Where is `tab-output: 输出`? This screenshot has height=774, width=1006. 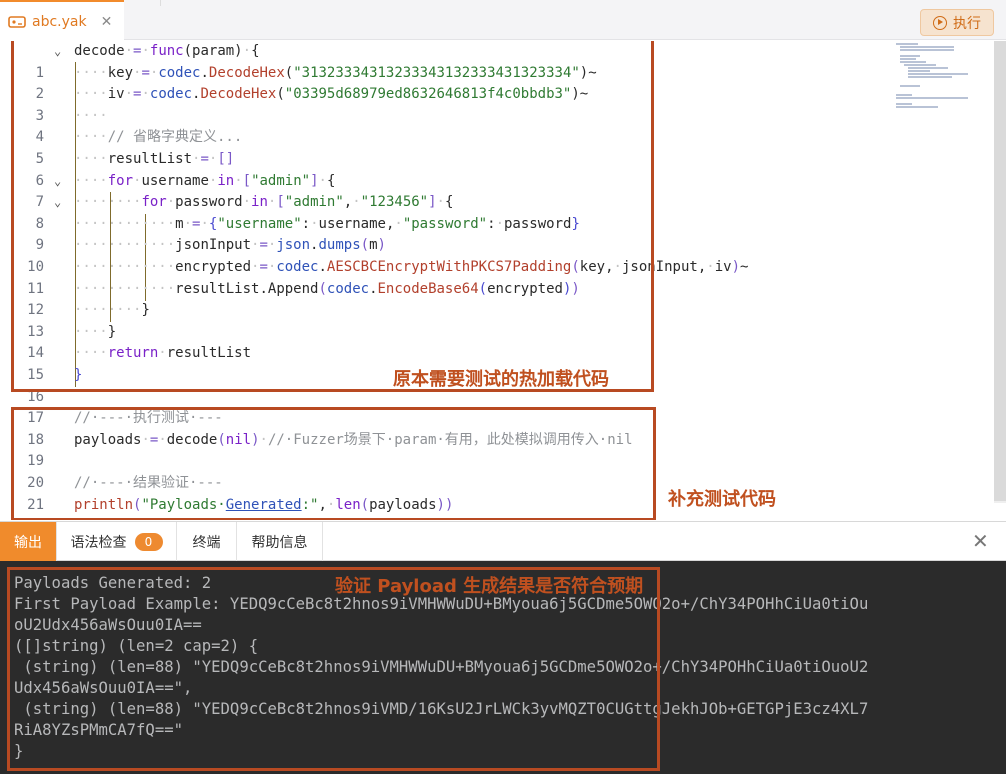 tab-output: 输出 is located at coordinates (28, 541).